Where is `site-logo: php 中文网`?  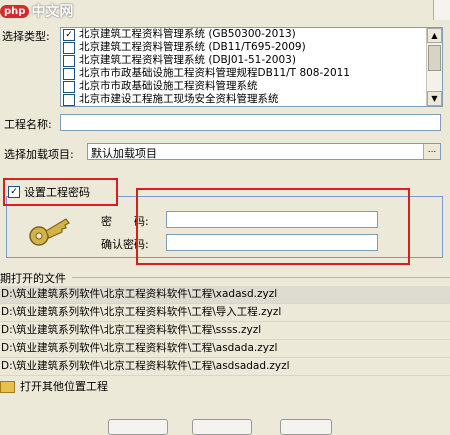
site-logo: php 中文网 is located at coordinates (37, 11).